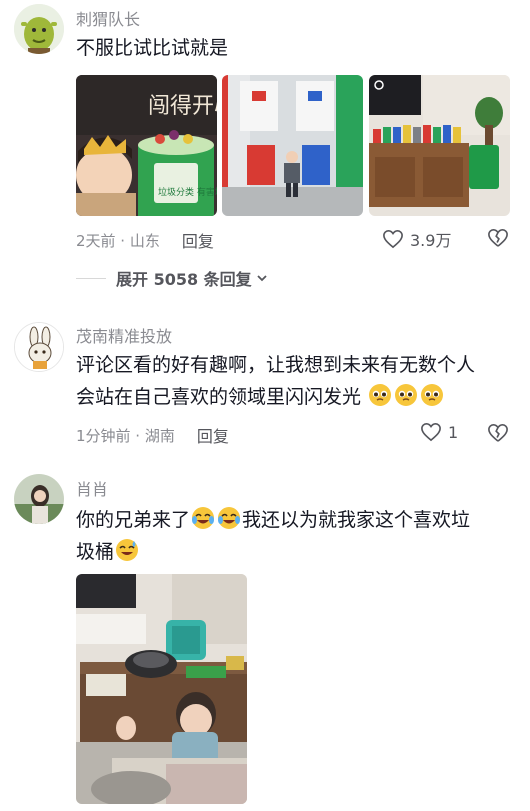 Image resolution: width=530 pixels, height=811 pixels. I want to click on comment-text-part-1: 你的兄弟来了, so click(133, 520).